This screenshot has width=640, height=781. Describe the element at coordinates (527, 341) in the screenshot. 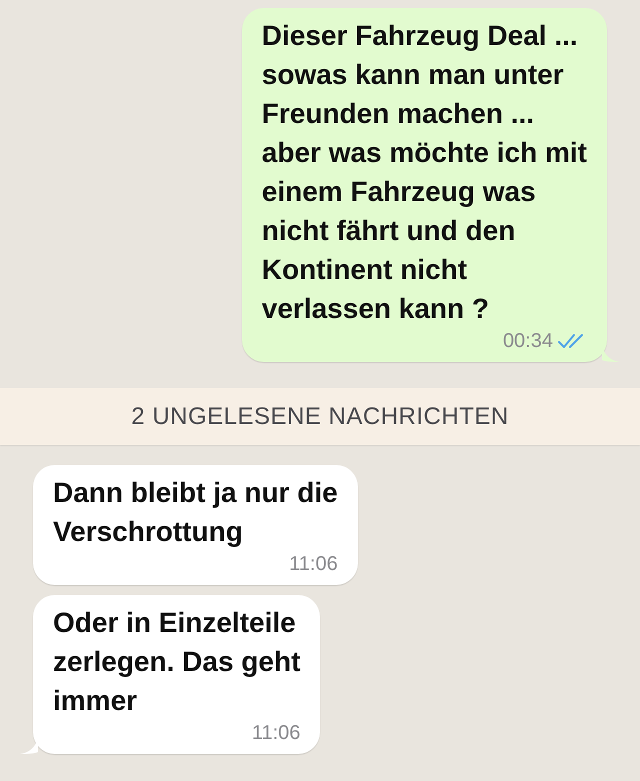

I see `message-time: 00:34` at that location.